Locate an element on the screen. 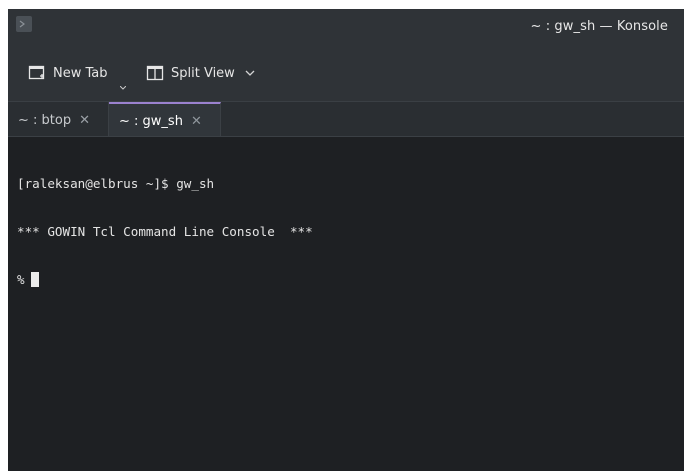  split-view-label: Split View is located at coordinates (203, 73).